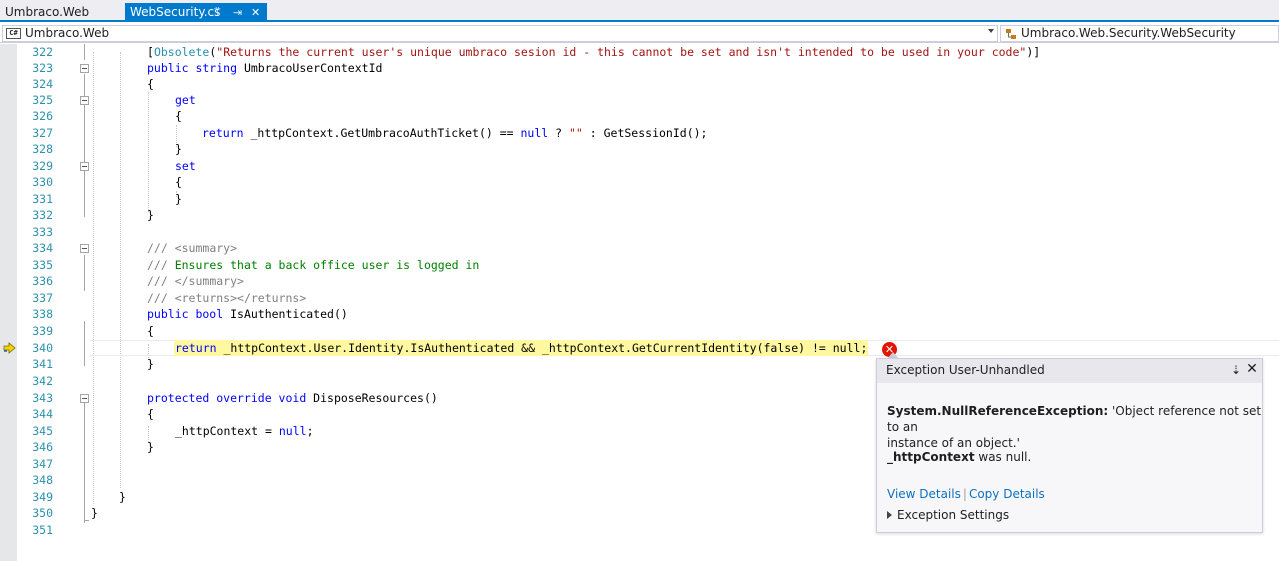  What do you see at coordinates (227, 398) in the screenshot?
I see `keyword: protected override void` at bounding box center [227, 398].